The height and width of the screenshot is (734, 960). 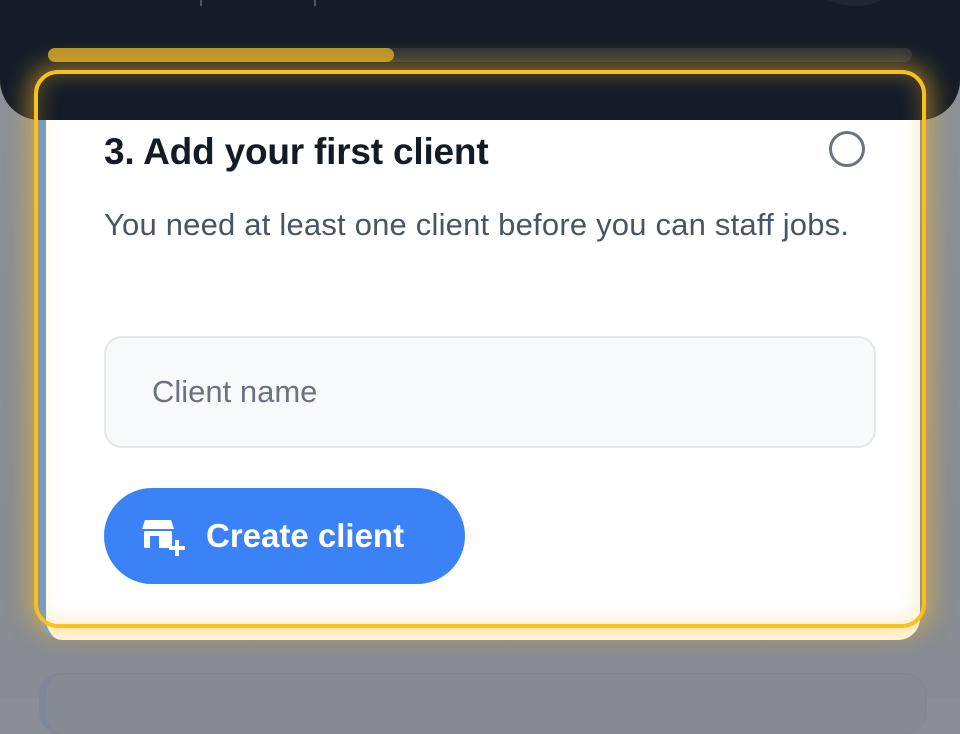 I want to click on storefront-plus-icon, so click(x=164, y=536).